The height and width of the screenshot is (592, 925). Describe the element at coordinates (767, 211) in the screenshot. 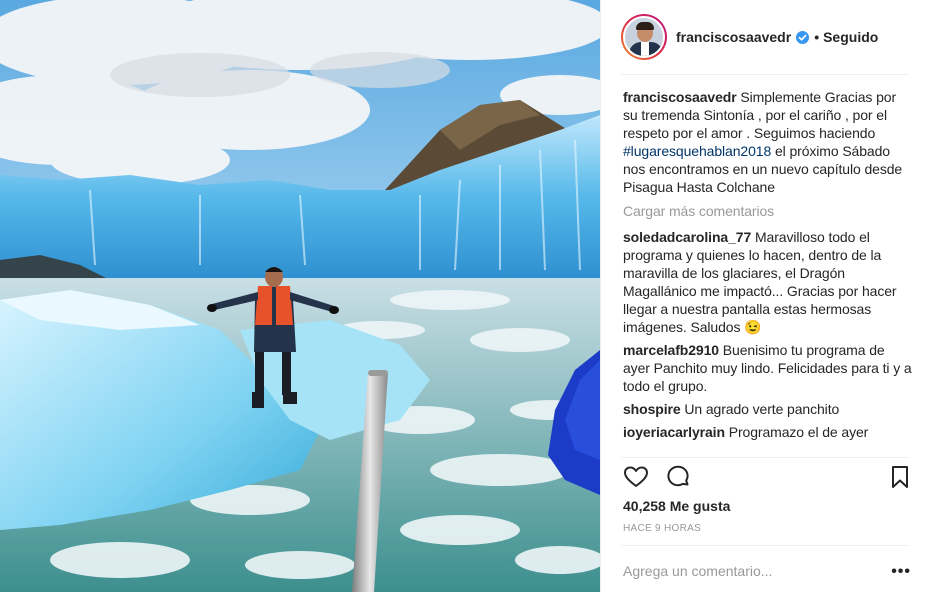

I see `load-more-comments-button: Cargar más comentarios` at that location.